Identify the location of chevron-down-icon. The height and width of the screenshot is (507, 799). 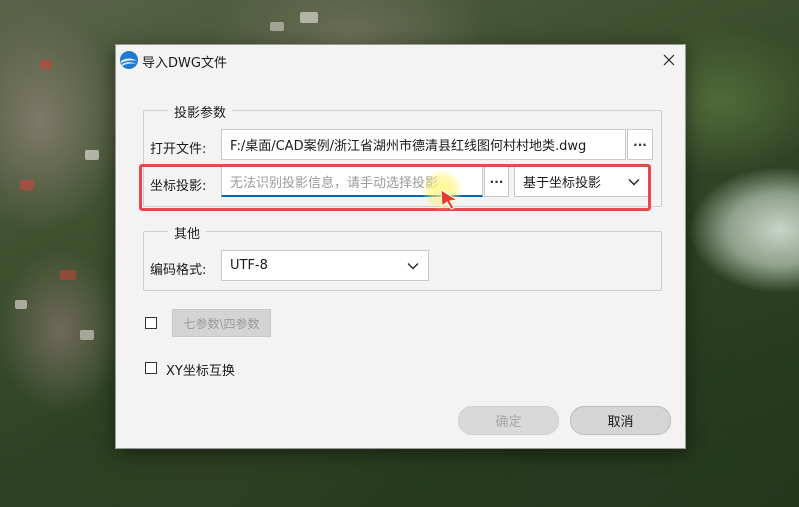
(413, 265).